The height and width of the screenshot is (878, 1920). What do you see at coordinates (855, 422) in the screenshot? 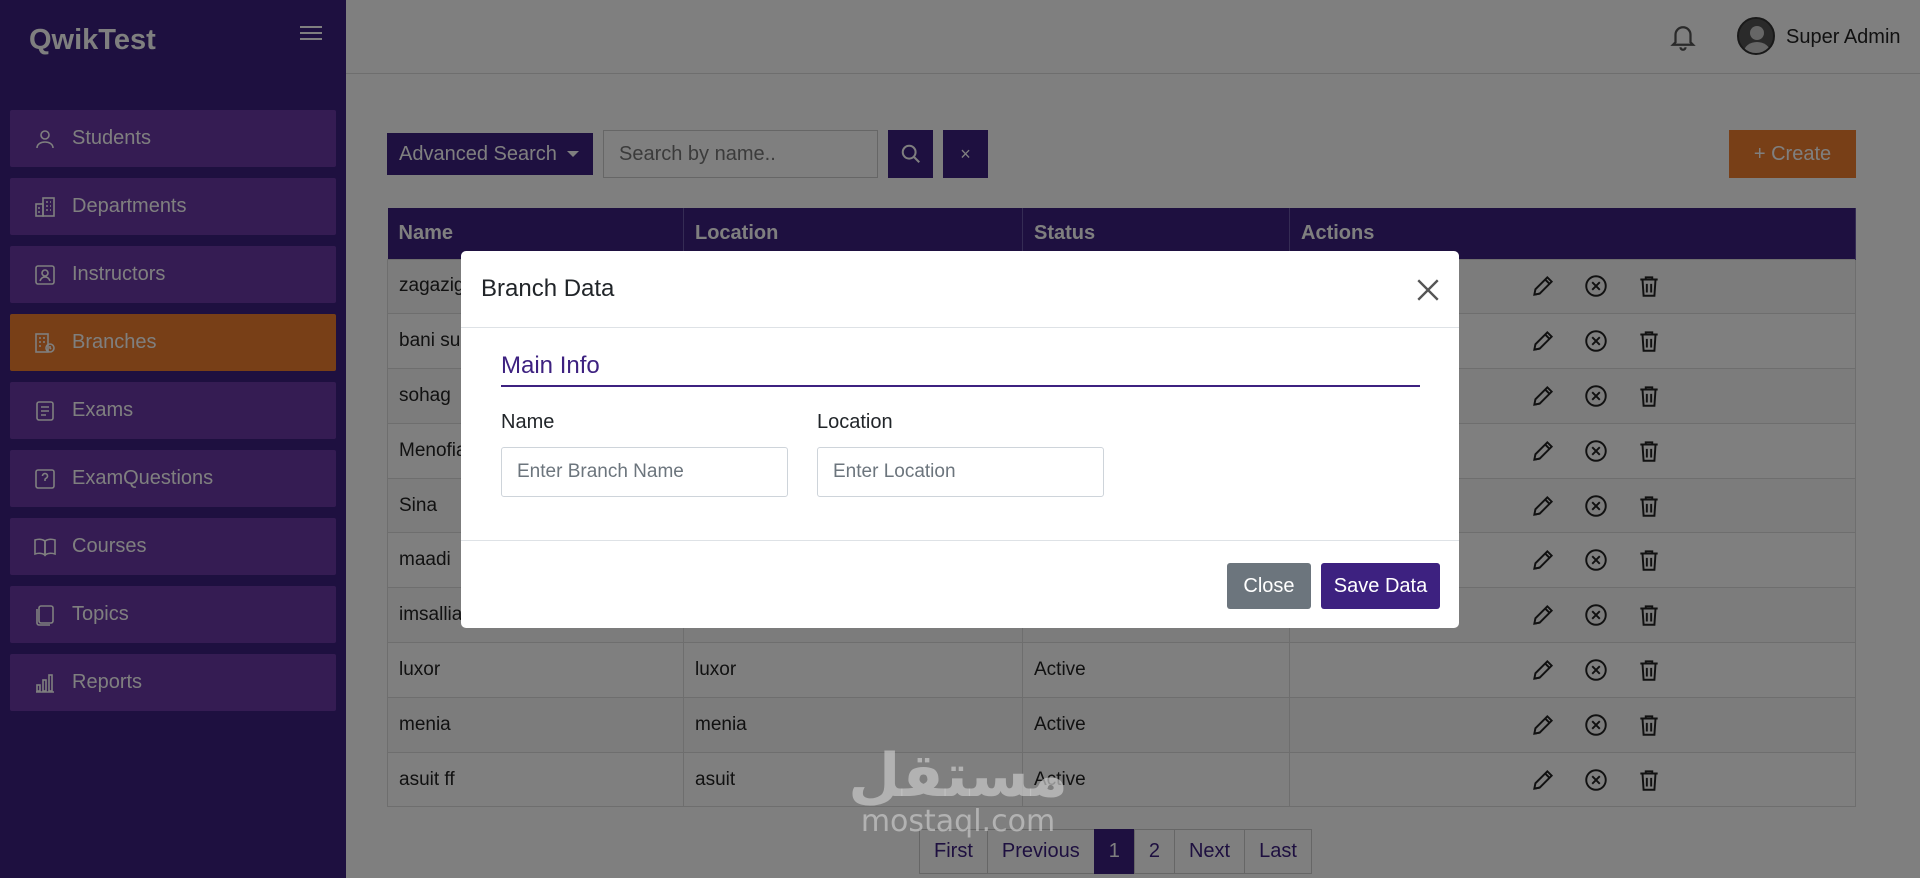
I see `location-label: Location` at bounding box center [855, 422].